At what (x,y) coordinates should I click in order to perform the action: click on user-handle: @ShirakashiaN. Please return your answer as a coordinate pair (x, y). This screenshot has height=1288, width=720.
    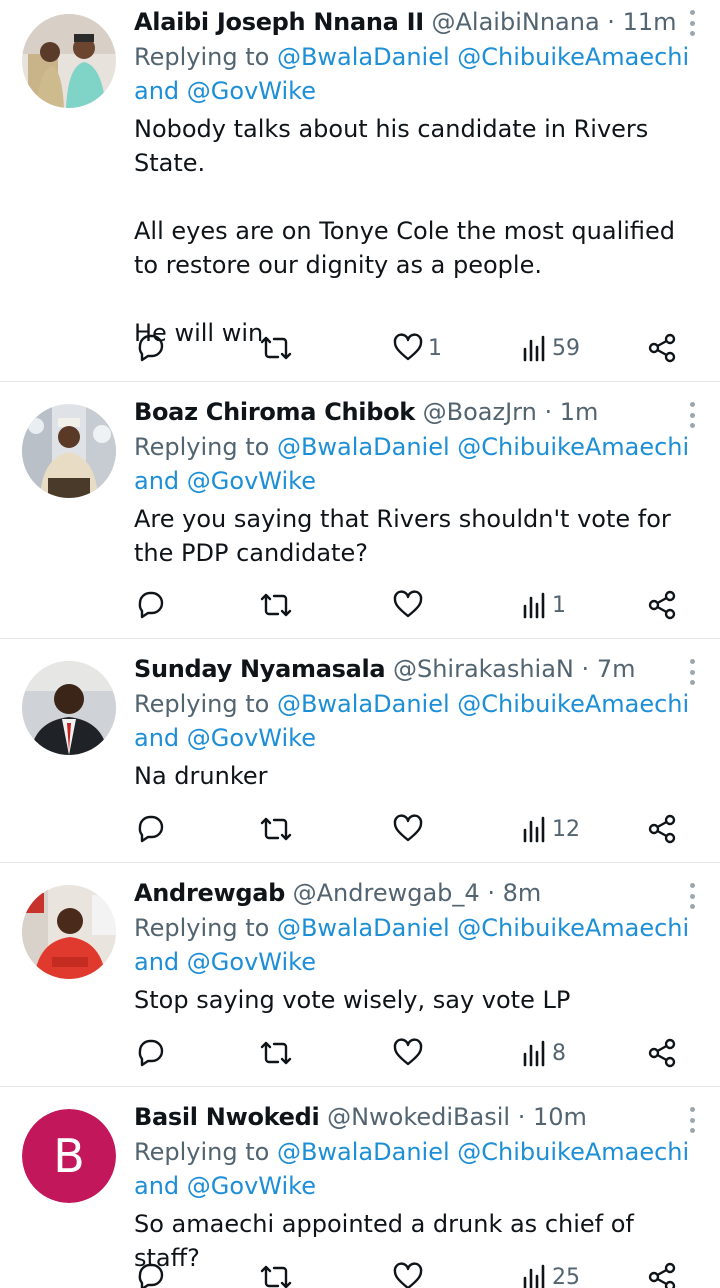
    Looking at the image, I should click on (483, 669).